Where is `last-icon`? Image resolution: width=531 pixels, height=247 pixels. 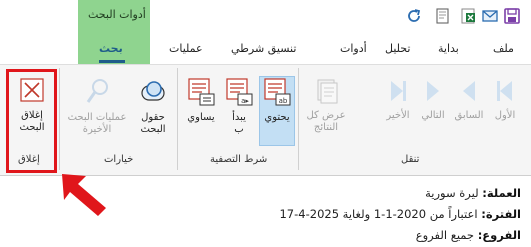
last-icon is located at coordinates (398, 91).